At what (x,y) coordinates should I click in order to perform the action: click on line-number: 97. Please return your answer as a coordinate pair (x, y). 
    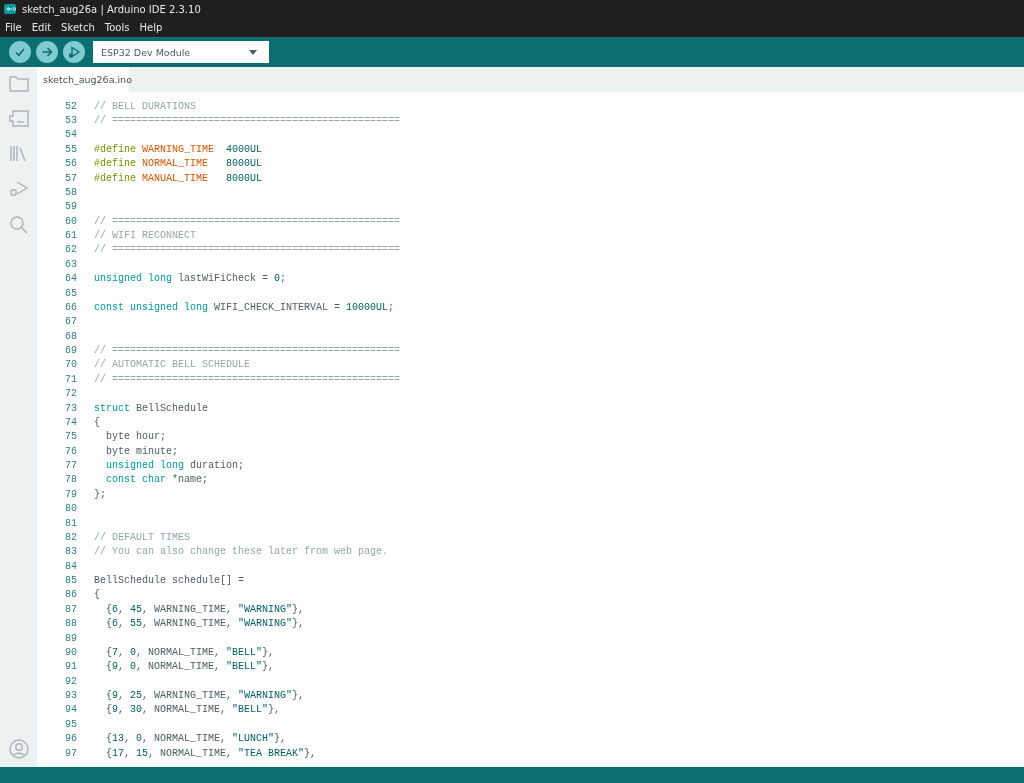
    Looking at the image, I should click on (71, 753).